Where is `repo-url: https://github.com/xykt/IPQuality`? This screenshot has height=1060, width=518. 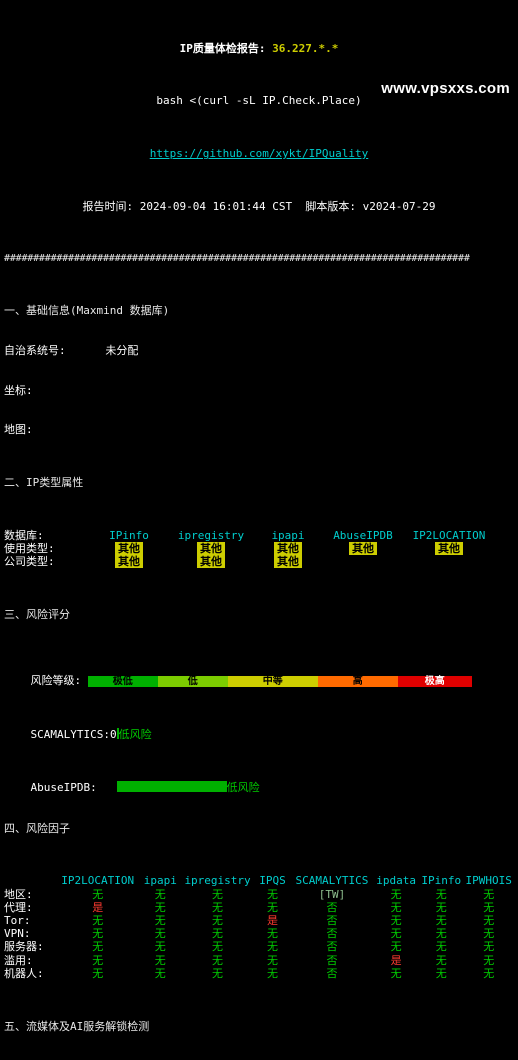
repo-url: https://github.com/xykt/IPQuality is located at coordinates (259, 153).